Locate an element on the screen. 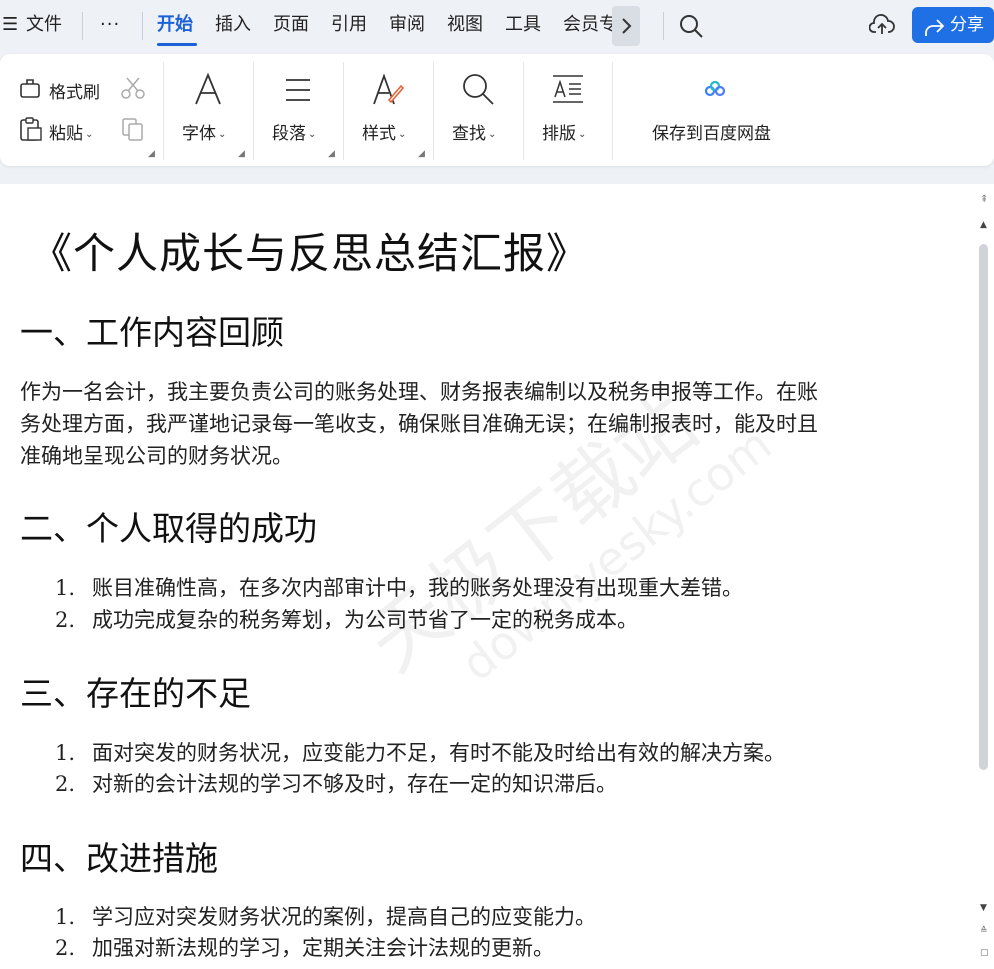 This screenshot has height=969, width=994. share-label: 分享 is located at coordinates (967, 25).